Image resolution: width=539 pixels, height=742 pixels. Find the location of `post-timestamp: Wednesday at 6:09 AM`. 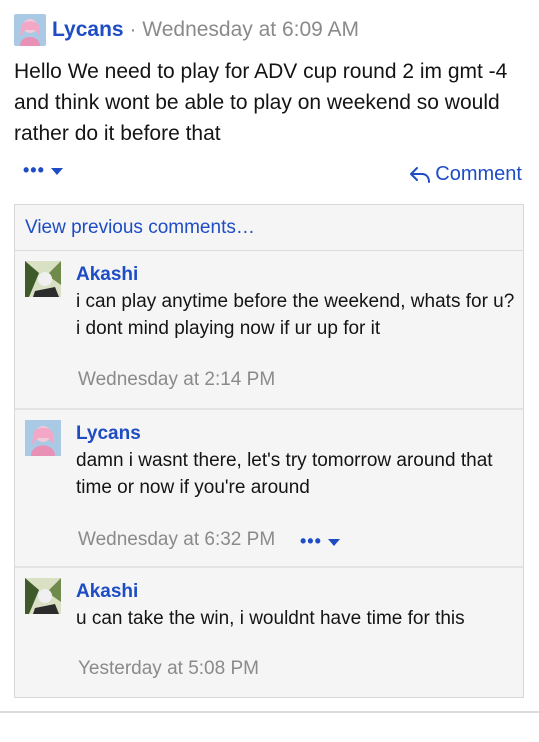

post-timestamp: Wednesday at 6:09 AM is located at coordinates (250, 30).